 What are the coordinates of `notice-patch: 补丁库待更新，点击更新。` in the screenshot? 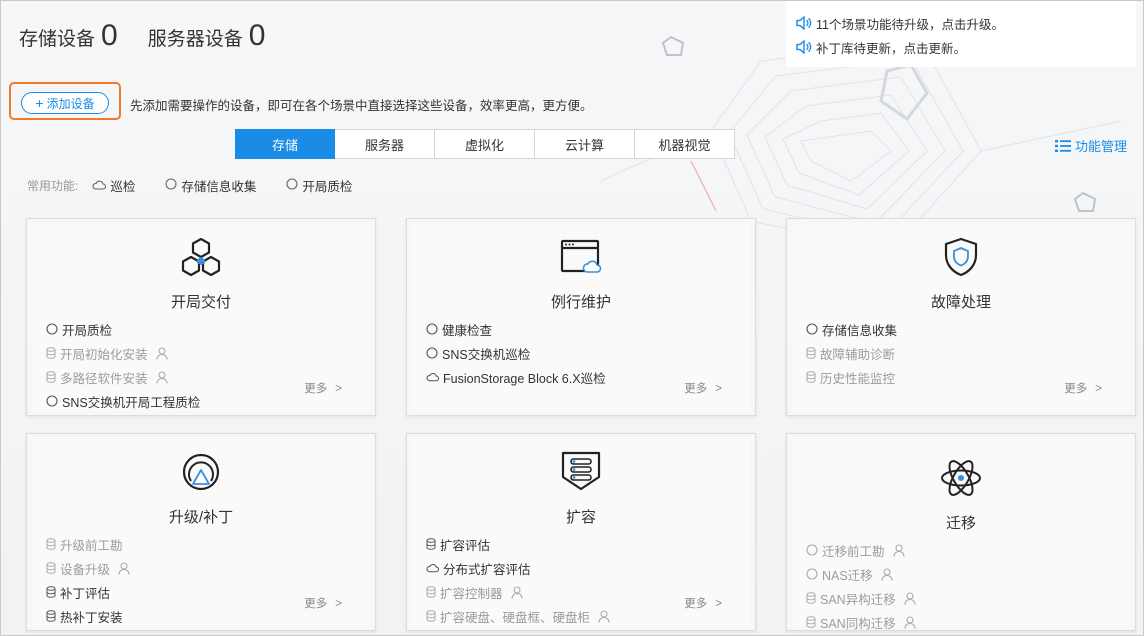 It's located at (961, 47).